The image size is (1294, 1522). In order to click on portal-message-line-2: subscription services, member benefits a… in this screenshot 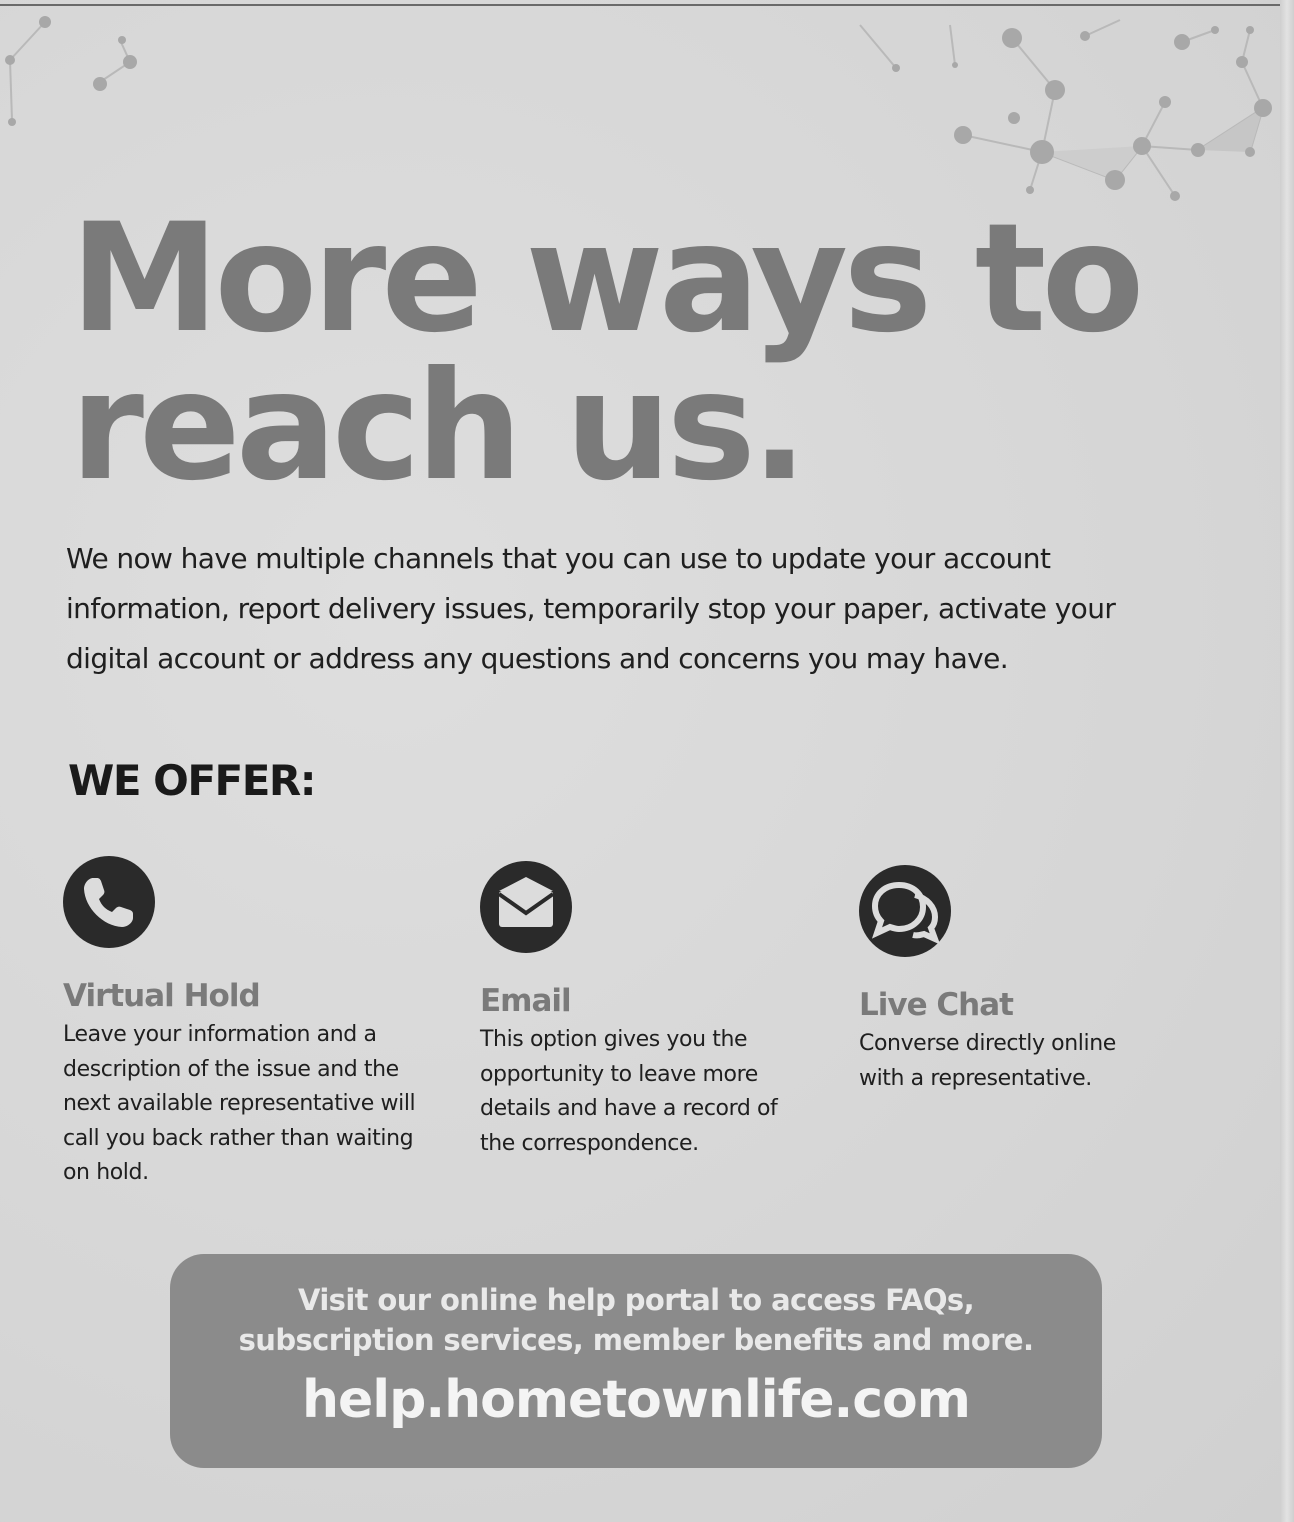, I will do `click(636, 1340)`.